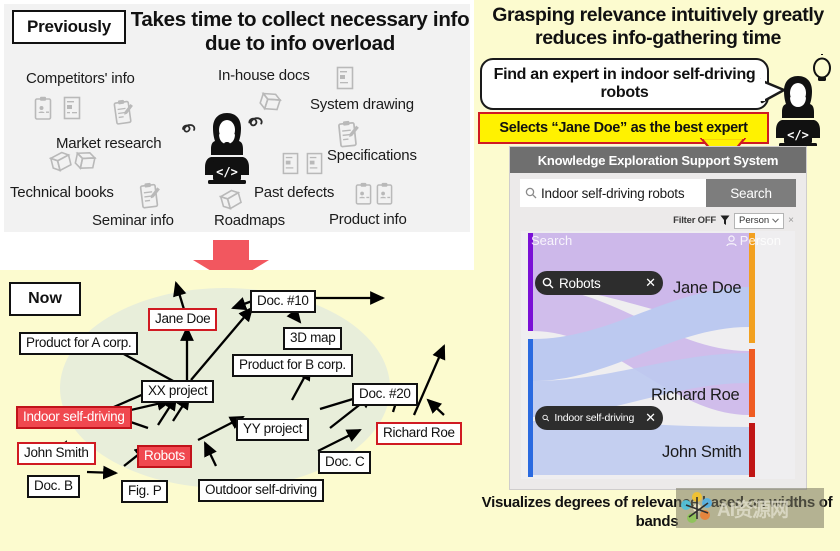 Image resolution: width=840 pixels, height=551 pixels. What do you see at coordinates (292, 365) in the screenshot?
I see `graph-node-product-for-b-corp: Product for B corp.` at bounding box center [292, 365].